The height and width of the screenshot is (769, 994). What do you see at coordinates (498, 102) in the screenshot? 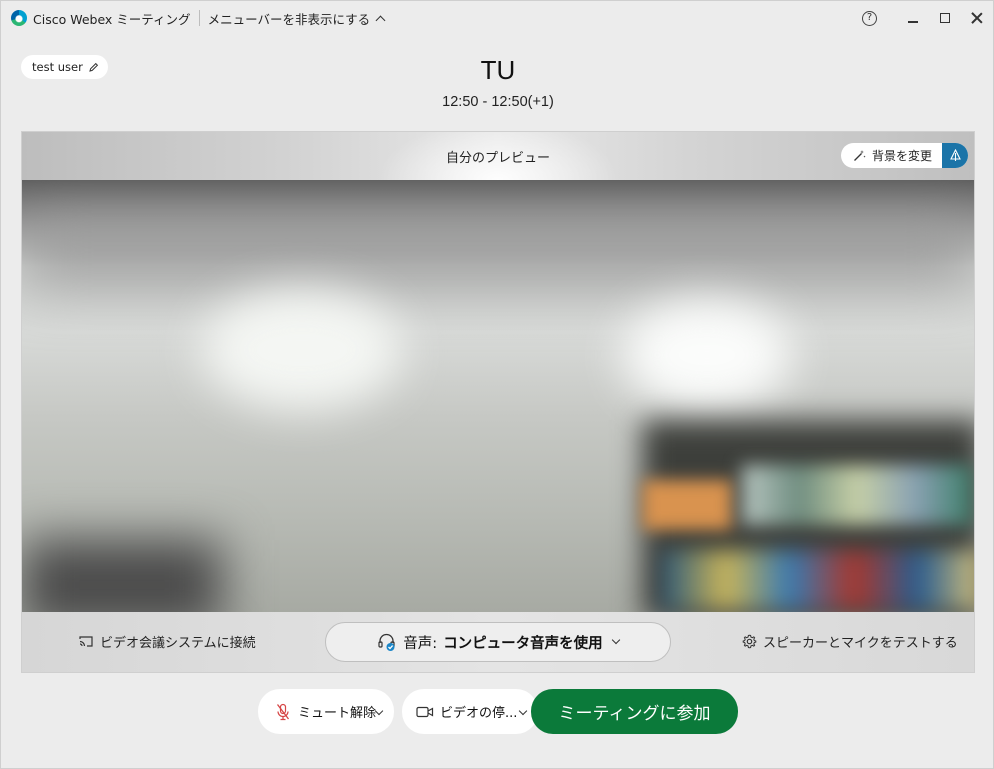
I see `meeting-time: 12:50 - 12:50(+1)` at bounding box center [498, 102].